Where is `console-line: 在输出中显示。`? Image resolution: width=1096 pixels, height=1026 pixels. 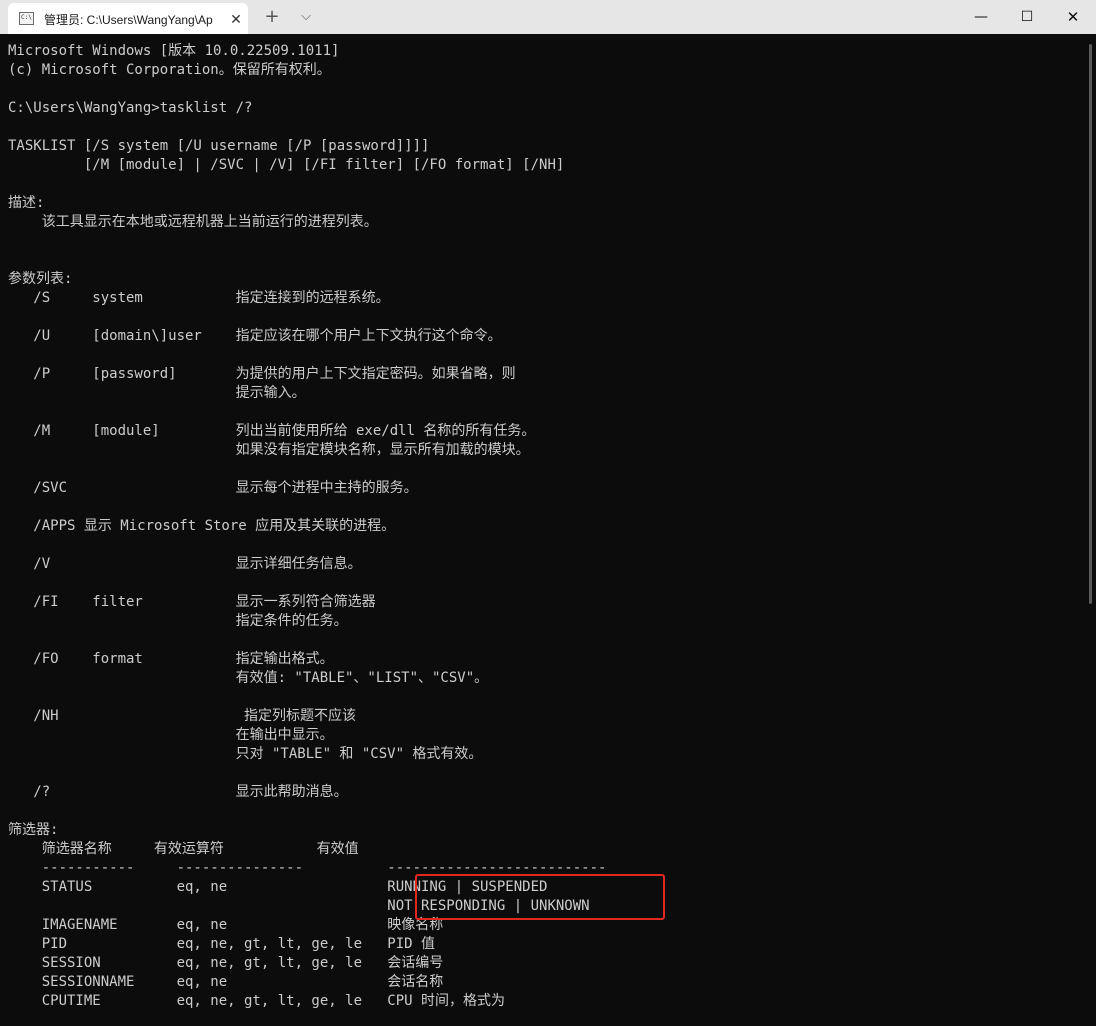
console-line: 在输出中显示。 is located at coordinates (171, 735).